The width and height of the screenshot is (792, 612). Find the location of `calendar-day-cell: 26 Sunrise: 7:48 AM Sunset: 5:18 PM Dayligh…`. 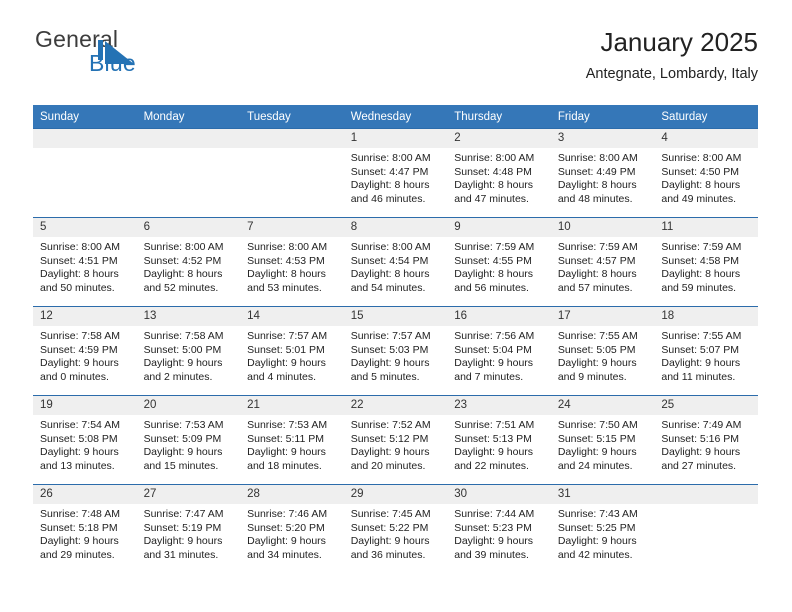

calendar-day-cell: 26 Sunrise: 7:48 AM Sunset: 5:18 PM Dayligh… is located at coordinates (85, 528).